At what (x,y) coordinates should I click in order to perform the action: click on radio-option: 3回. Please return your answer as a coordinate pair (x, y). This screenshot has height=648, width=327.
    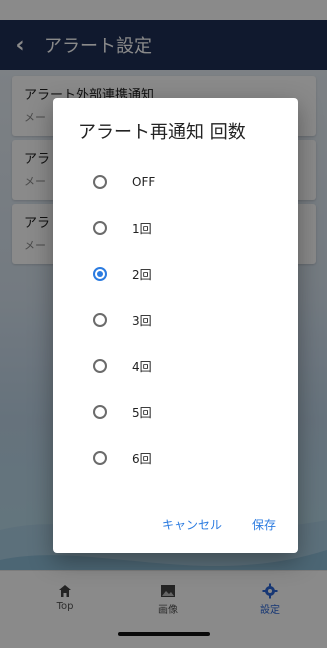
    Looking at the image, I should click on (122, 320).